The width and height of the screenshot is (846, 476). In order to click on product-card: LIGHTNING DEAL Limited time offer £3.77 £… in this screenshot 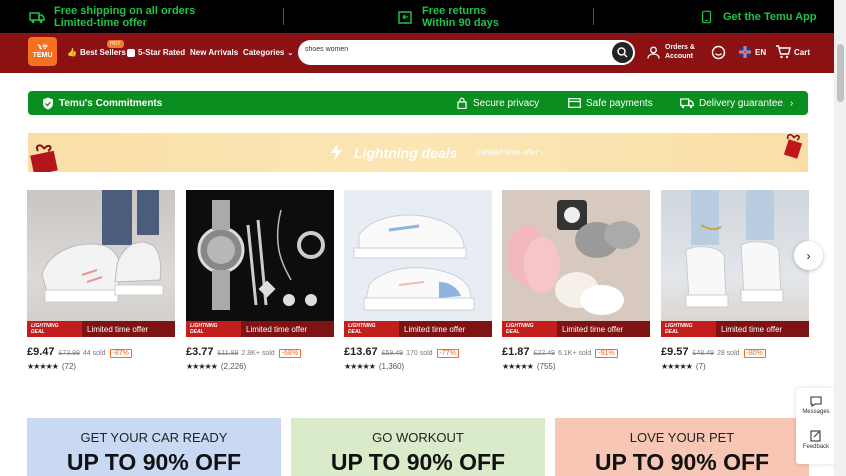, I will do `click(260, 280)`.